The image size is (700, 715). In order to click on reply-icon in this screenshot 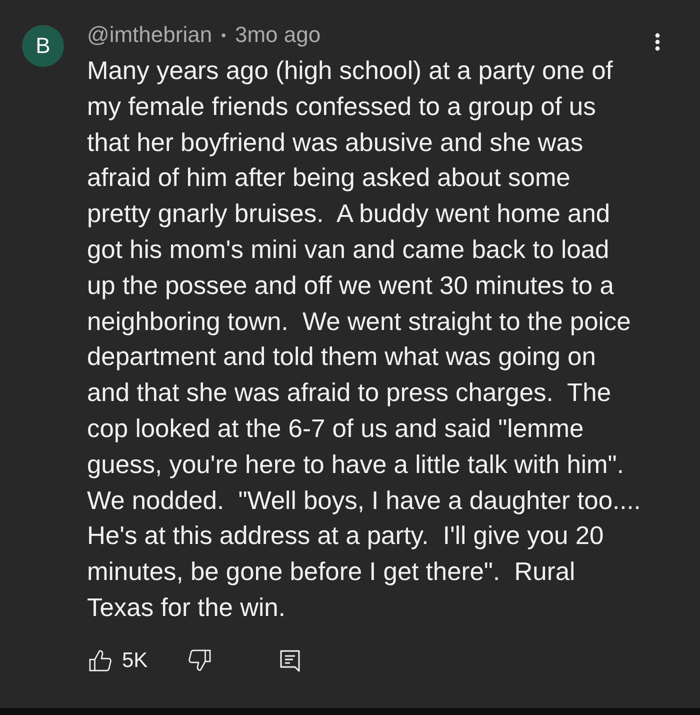, I will do `click(290, 661)`.